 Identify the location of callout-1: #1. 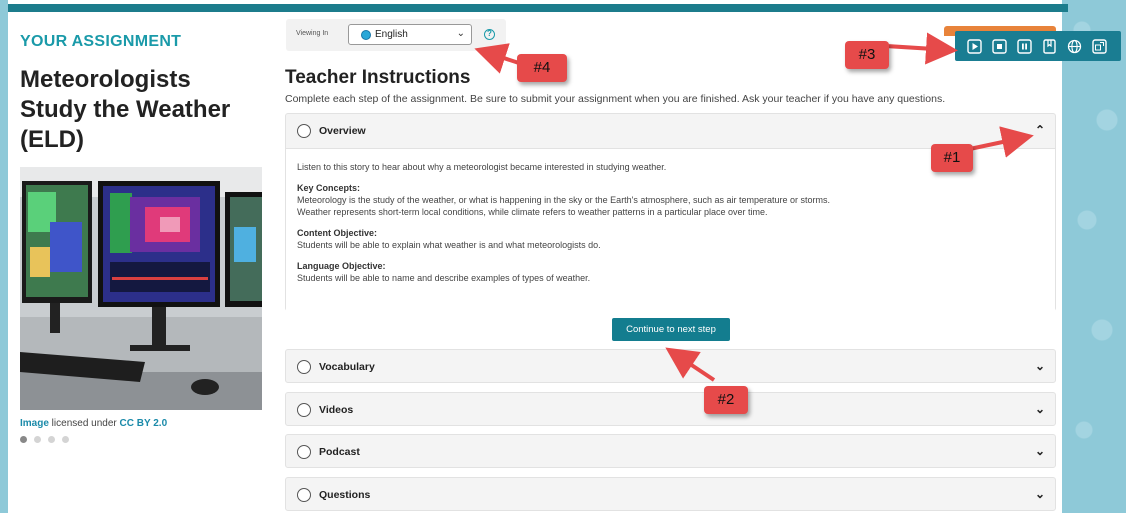
(952, 158).